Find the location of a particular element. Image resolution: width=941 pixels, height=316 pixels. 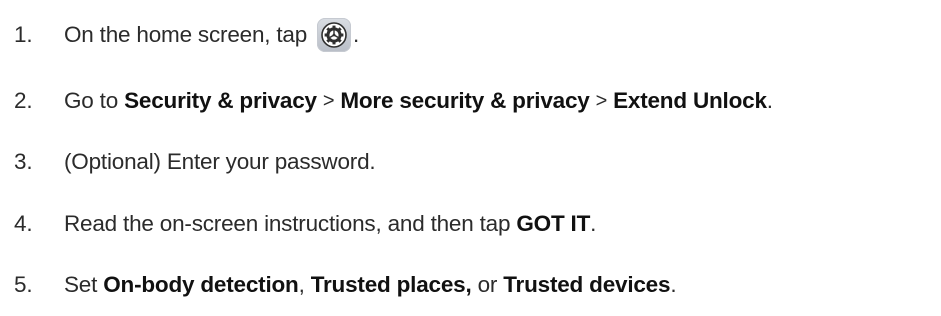

step-1: 1. On the home screen, tap . is located at coordinates (186, 35).